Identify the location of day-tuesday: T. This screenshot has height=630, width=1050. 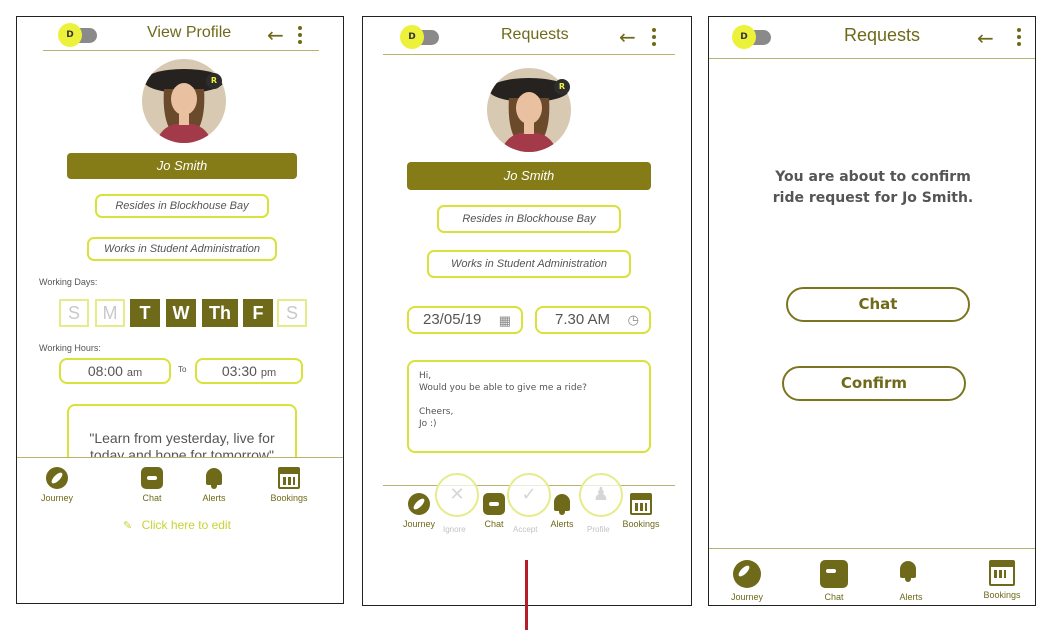
(145, 313).